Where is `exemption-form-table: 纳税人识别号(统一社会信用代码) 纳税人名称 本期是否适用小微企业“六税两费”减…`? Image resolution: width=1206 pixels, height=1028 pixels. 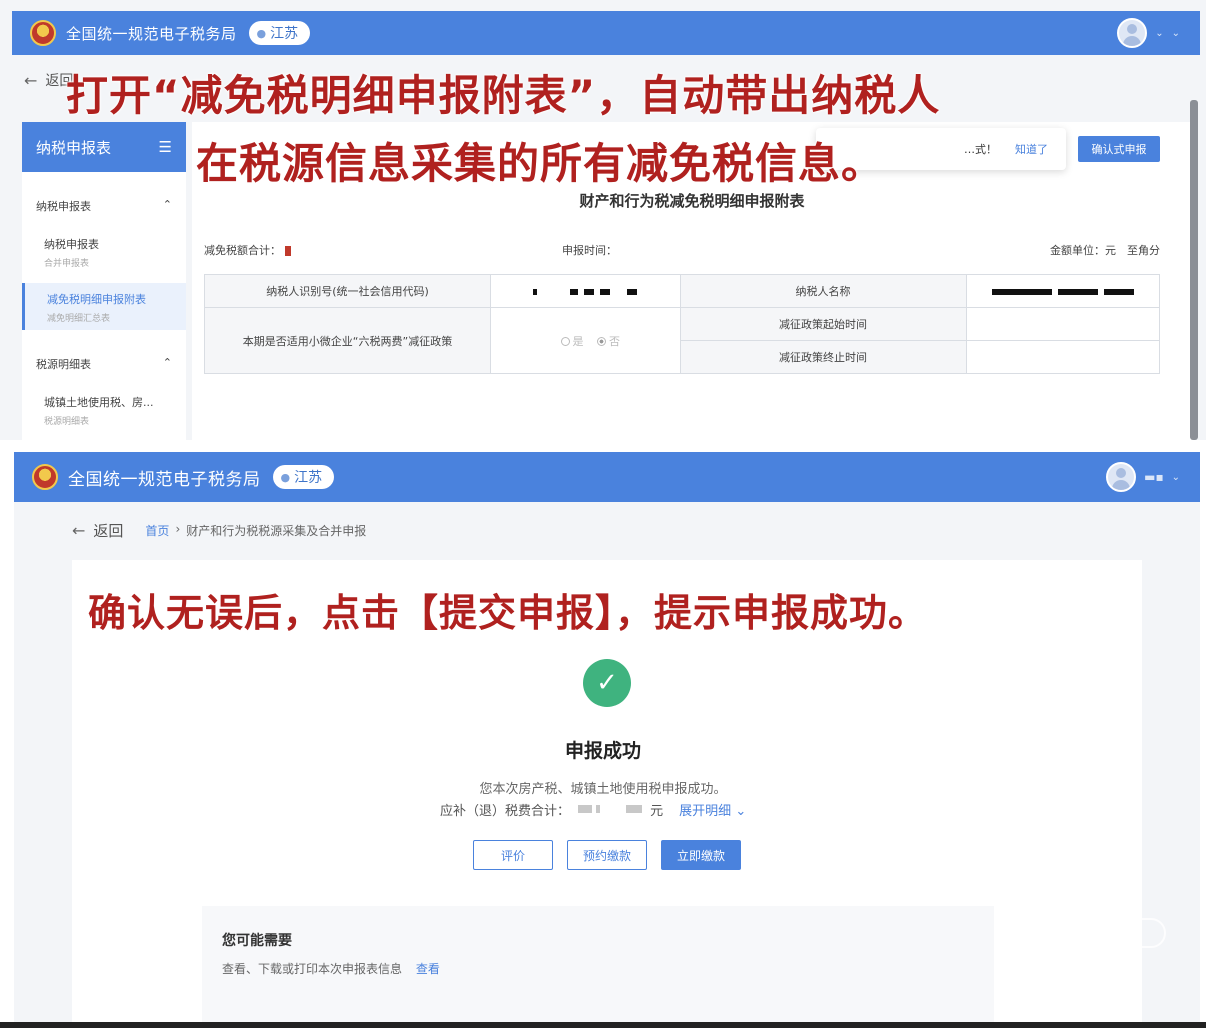
exemption-form-table: 纳税人识别号(统一社会信用代码) 纳税人名称 本期是否适用小微企业“六税两费”减… is located at coordinates (682, 324).